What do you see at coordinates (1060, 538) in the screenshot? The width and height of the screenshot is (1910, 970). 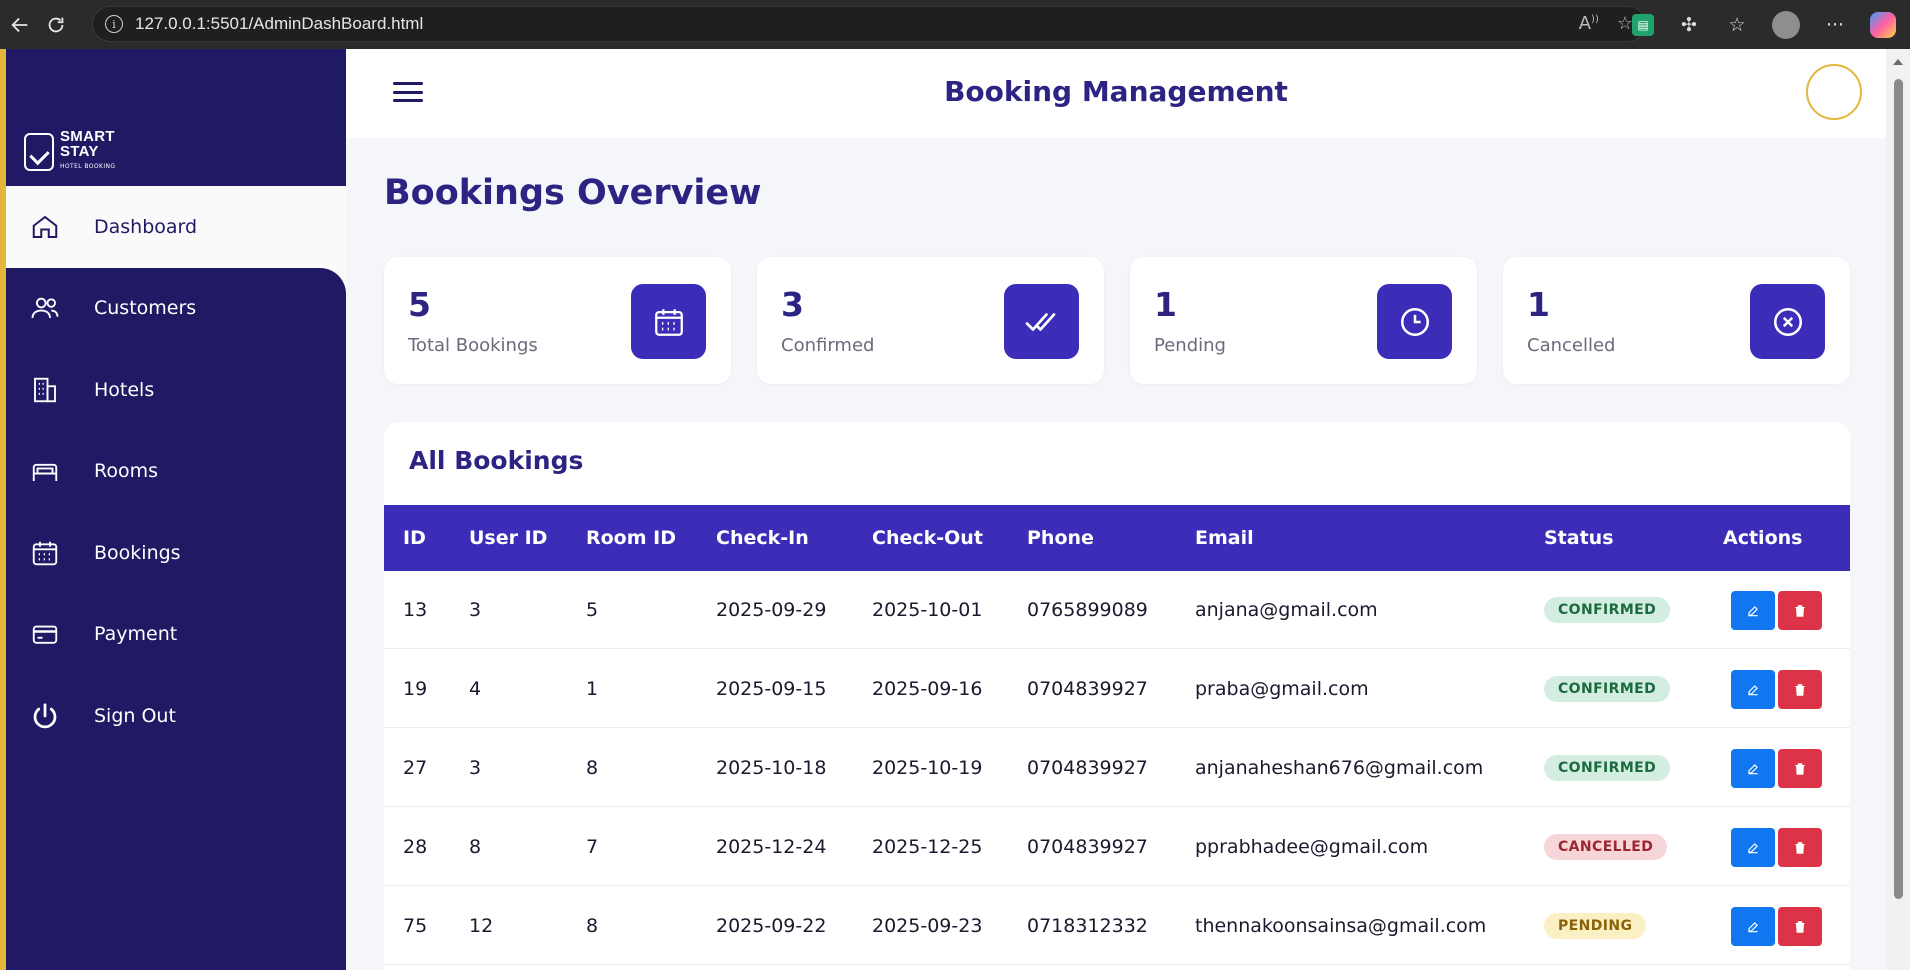 I see `column-header-phone: Phone` at bounding box center [1060, 538].